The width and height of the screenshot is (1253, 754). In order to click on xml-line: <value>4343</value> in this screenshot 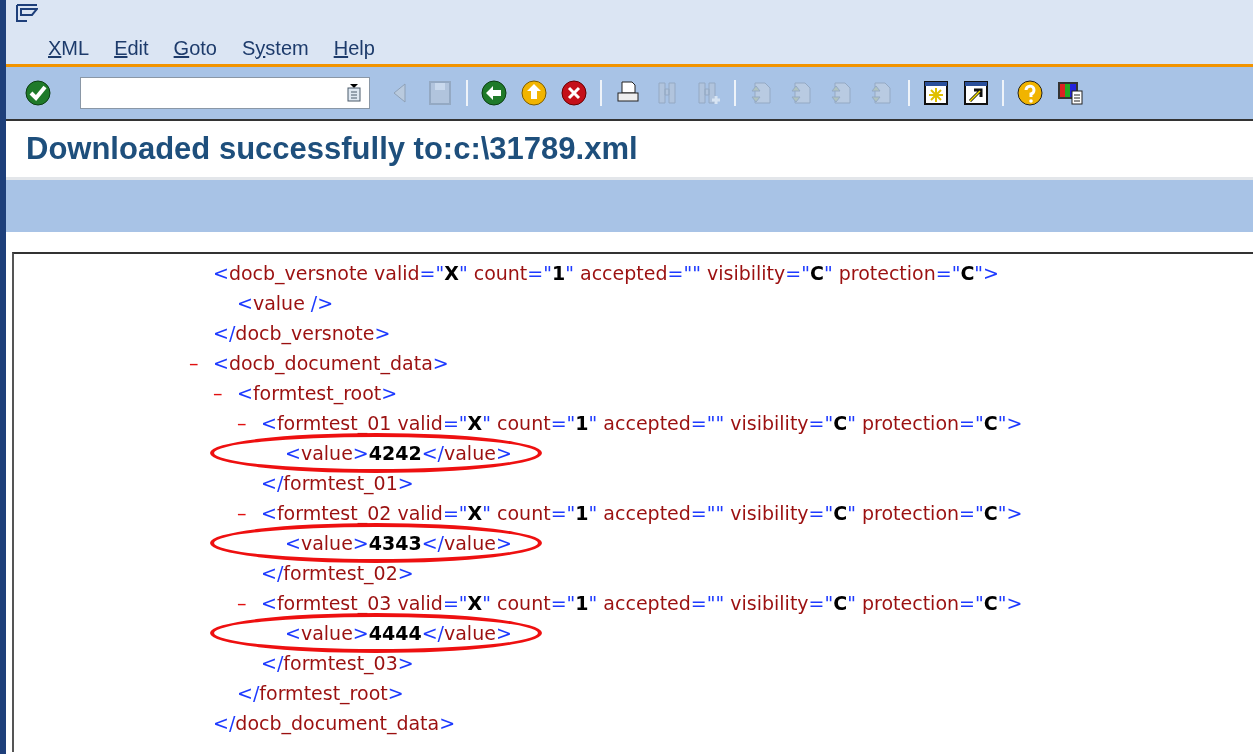, I will do `click(398, 543)`.